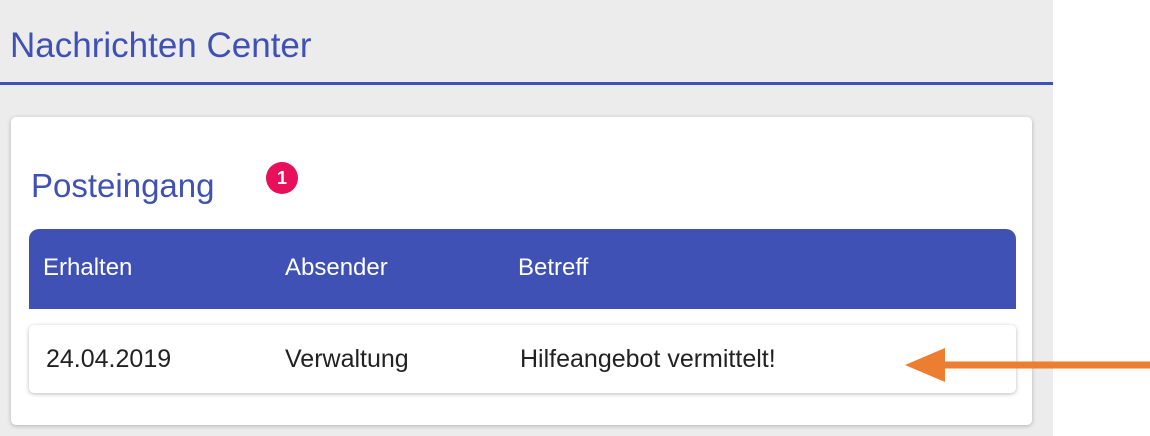  Describe the element at coordinates (161, 45) in the screenshot. I see `page-title: Nachrichten Center` at that location.